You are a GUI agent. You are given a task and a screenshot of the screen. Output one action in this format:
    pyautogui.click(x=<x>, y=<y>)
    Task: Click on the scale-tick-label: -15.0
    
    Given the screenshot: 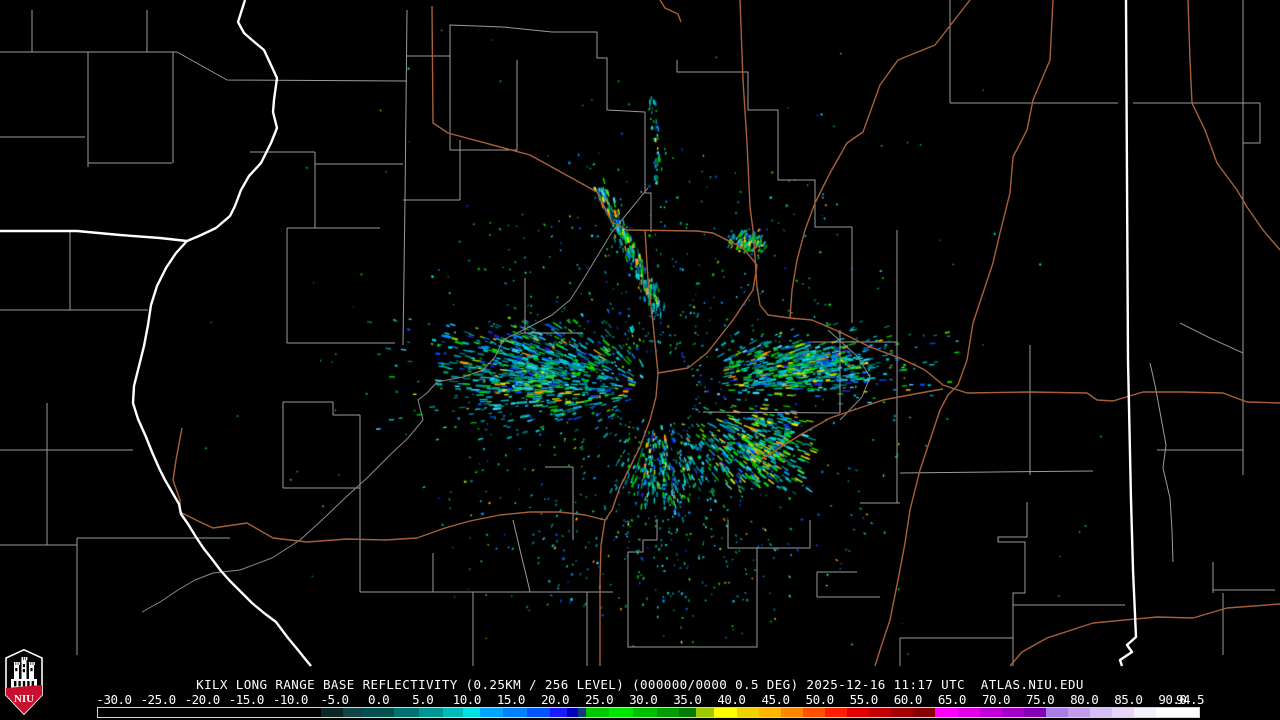 What is the action you would take?
    pyautogui.click(x=246, y=699)
    